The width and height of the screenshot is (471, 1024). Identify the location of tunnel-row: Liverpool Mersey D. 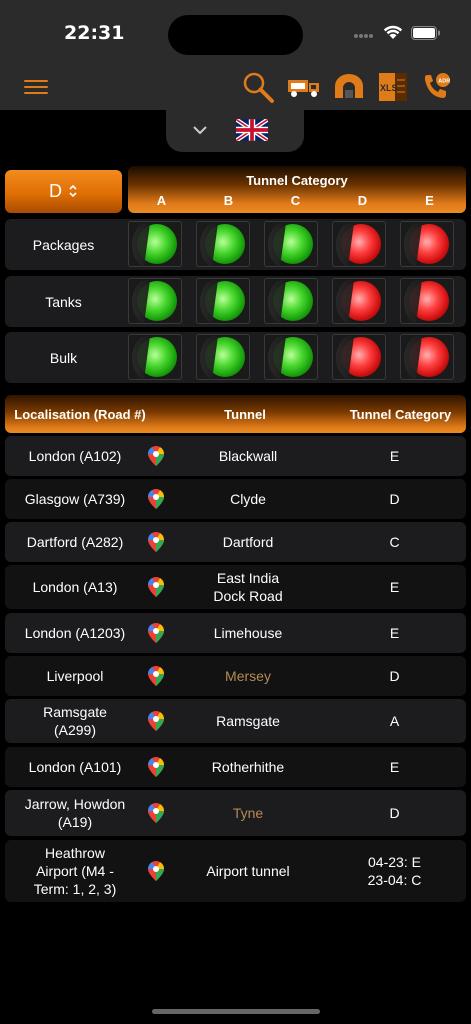
(235, 676).